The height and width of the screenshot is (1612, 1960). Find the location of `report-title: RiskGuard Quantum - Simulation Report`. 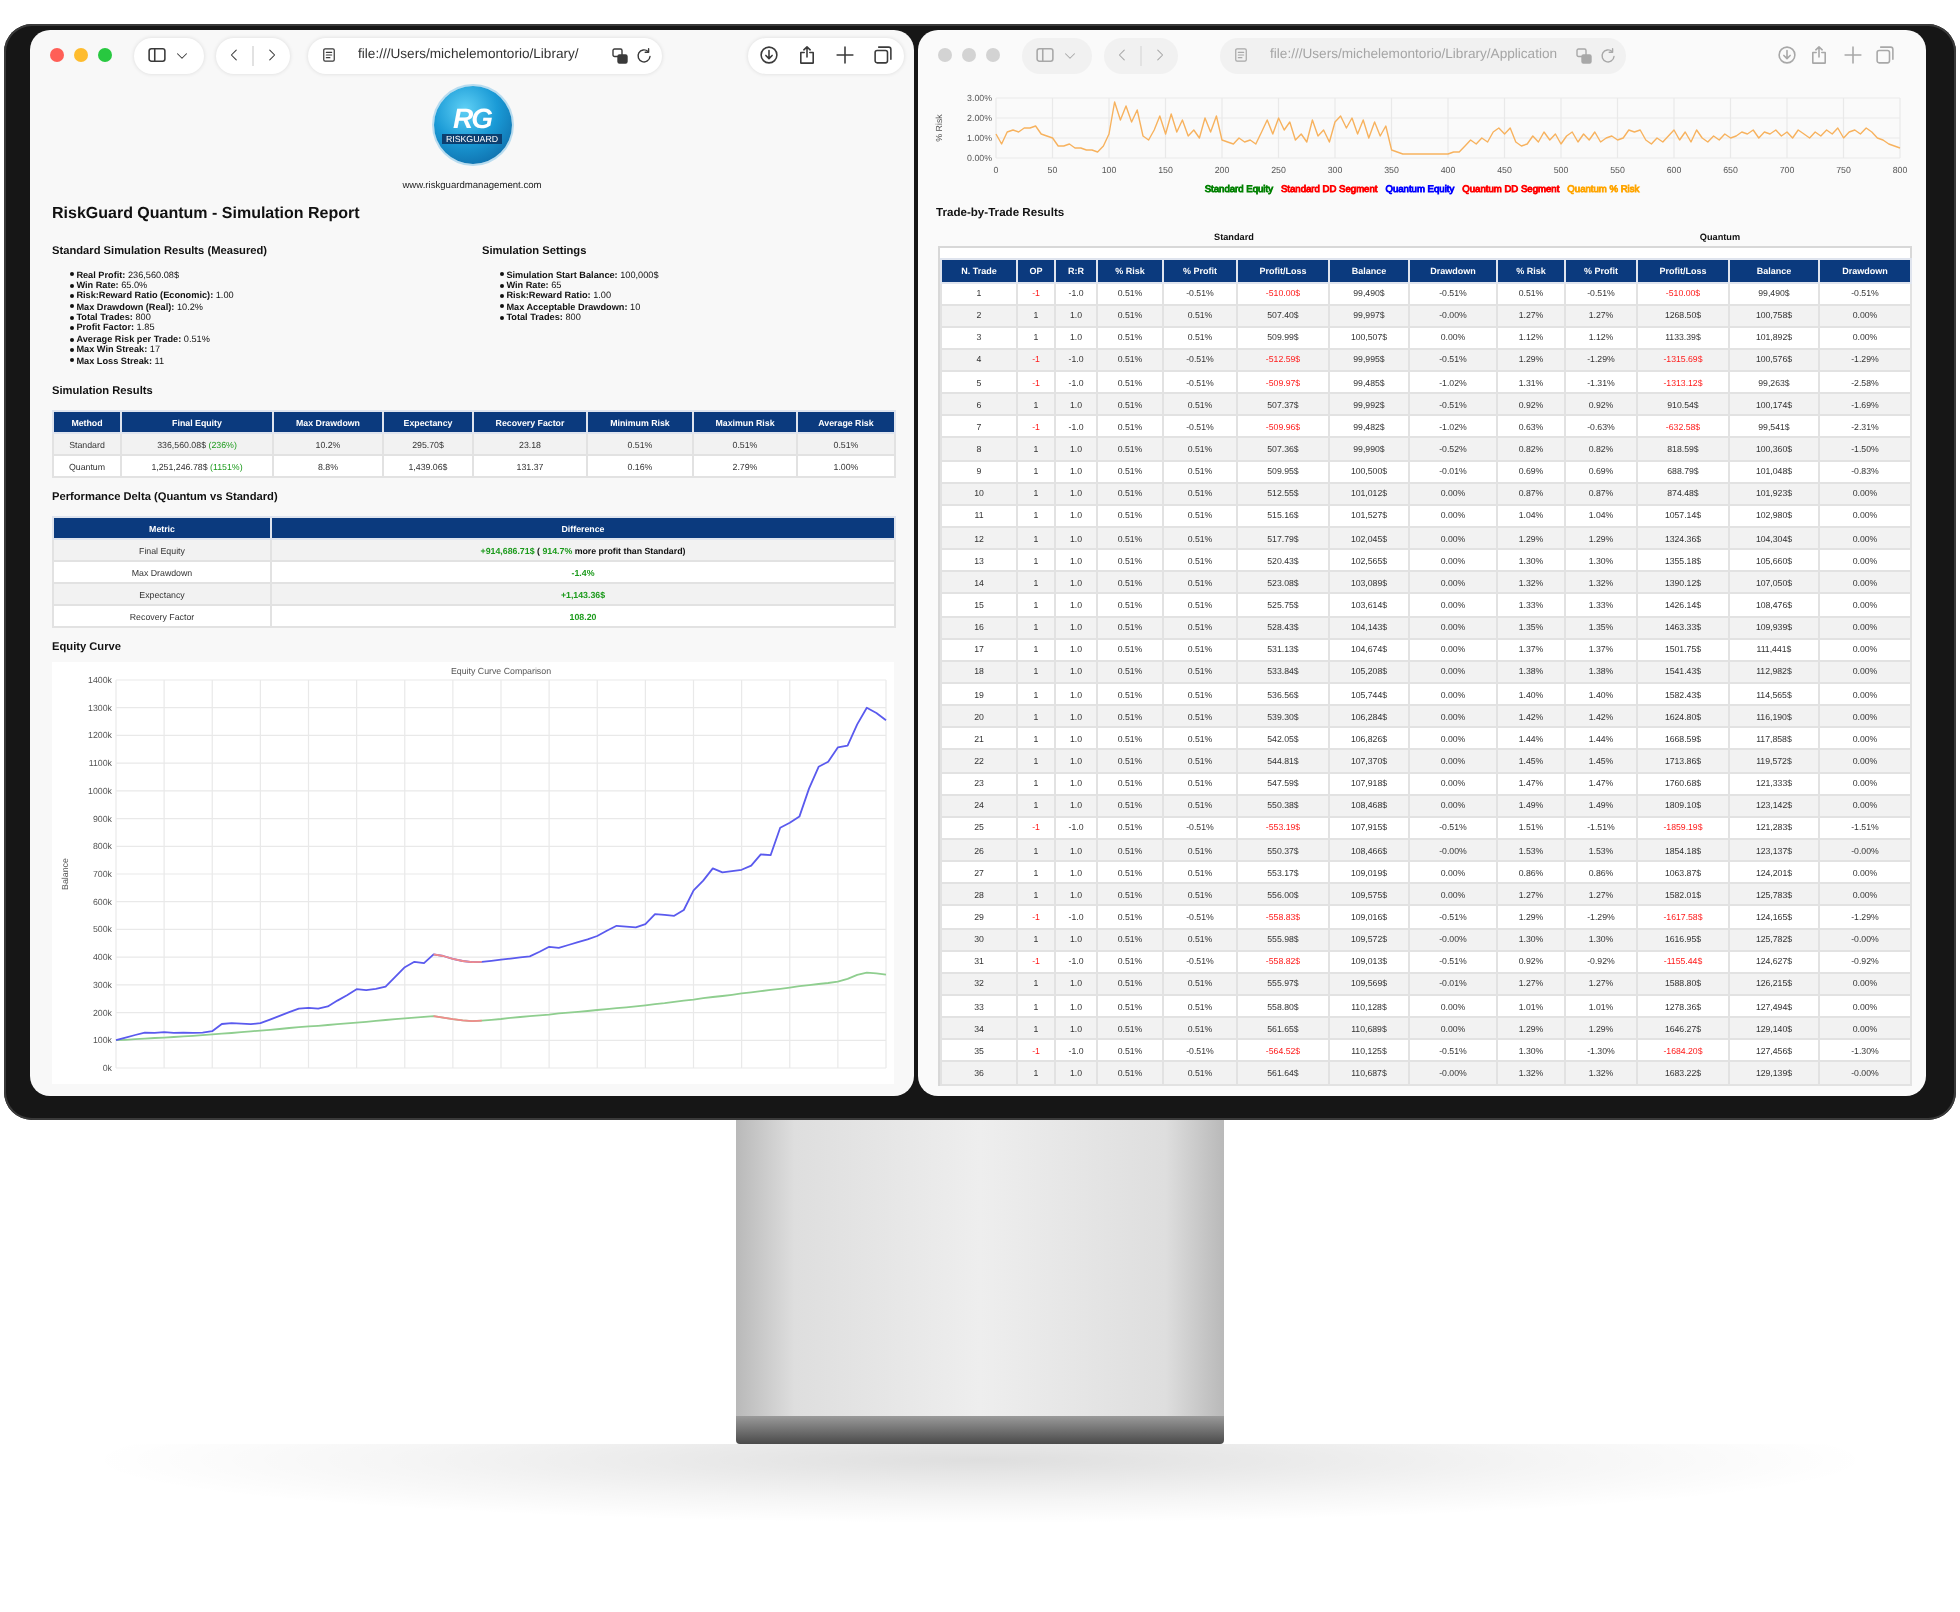

report-title: RiskGuard Quantum - Simulation Report is located at coordinates (207, 214).